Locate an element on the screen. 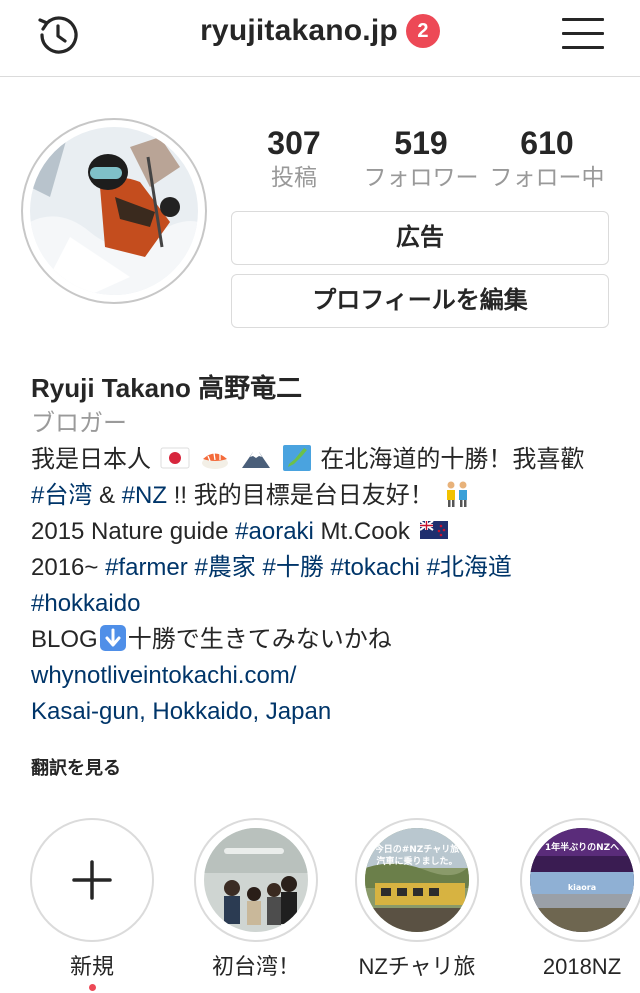 Image resolution: width=640 pixels, height=993 pixels. bio-text-tokachi: 十勝で生きてみないかね is located at coordinates (259, 639).